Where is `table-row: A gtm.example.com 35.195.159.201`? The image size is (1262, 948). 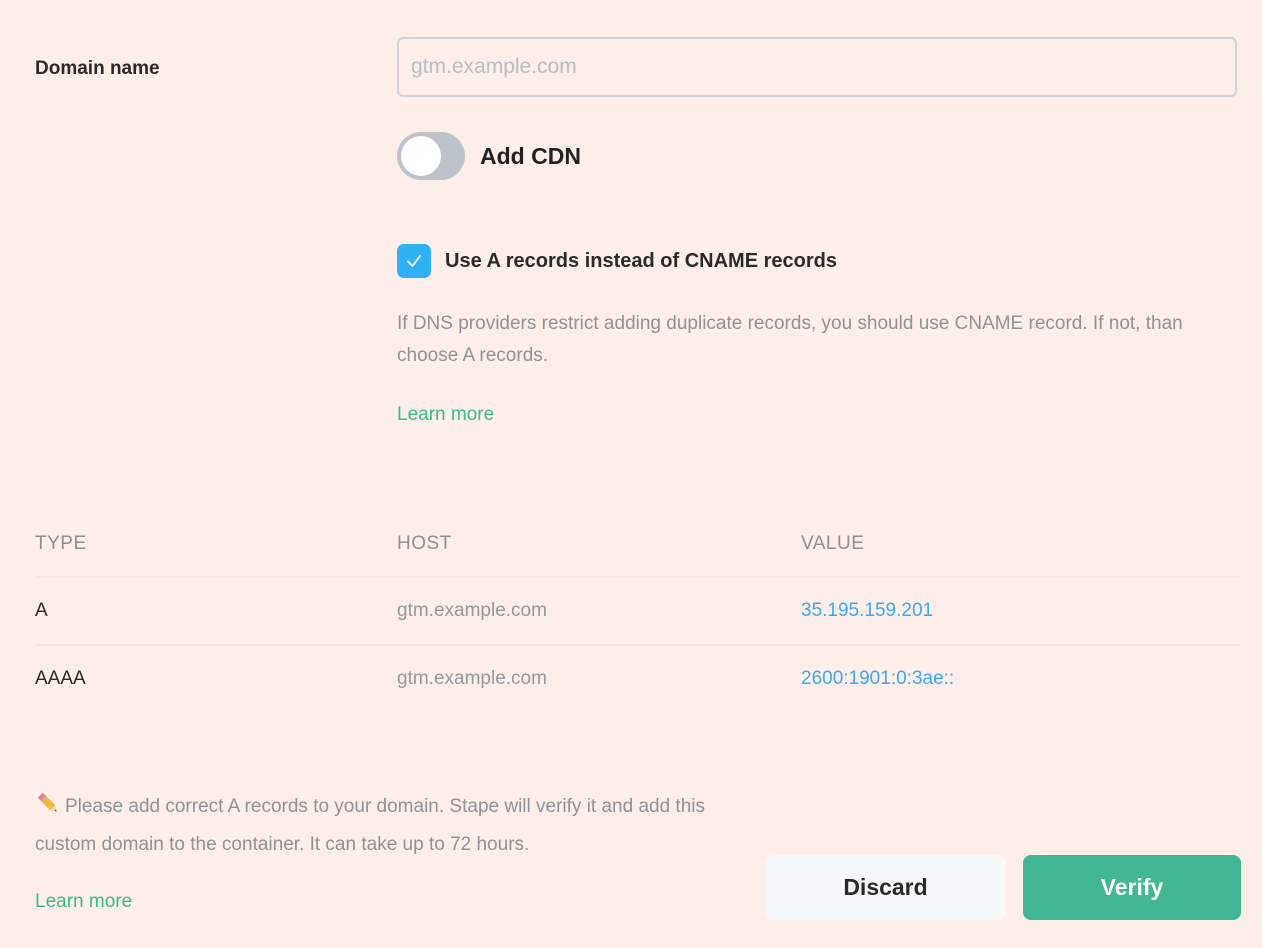
table-row: A gtm.example.com 35.195.159.201 is located at coordinates (638, 612).